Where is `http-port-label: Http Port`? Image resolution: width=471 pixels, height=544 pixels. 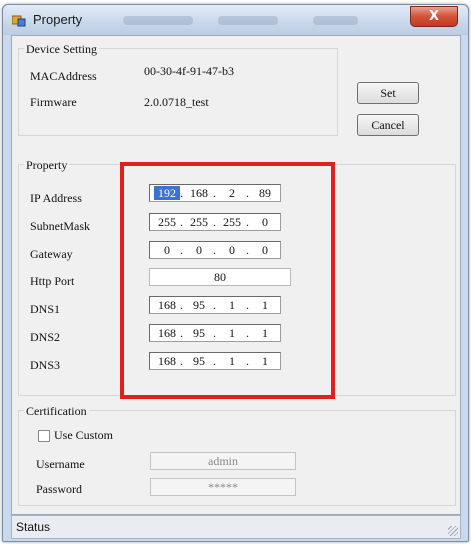 http-port-label: Http Port is located at coordinates (52, 281).